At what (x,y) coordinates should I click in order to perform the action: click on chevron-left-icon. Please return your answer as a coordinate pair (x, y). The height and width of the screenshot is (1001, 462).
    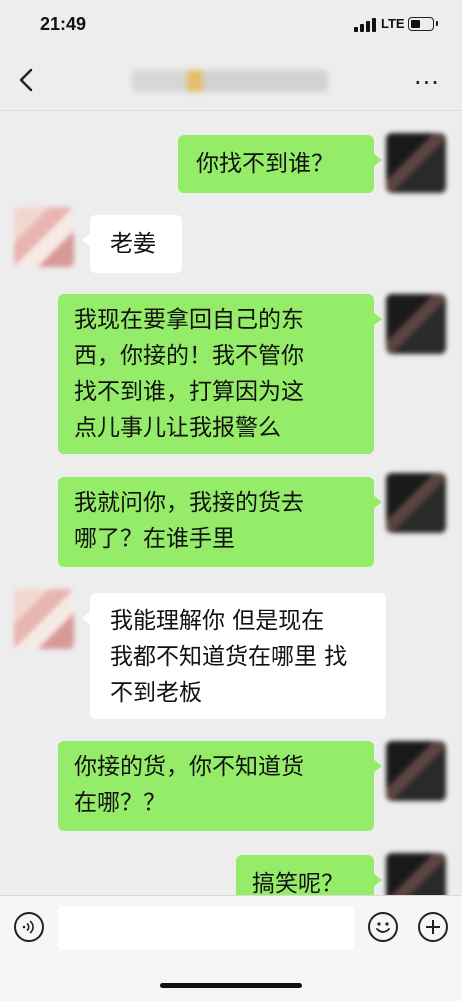
    Looking at the image, I should click on (27, 80).